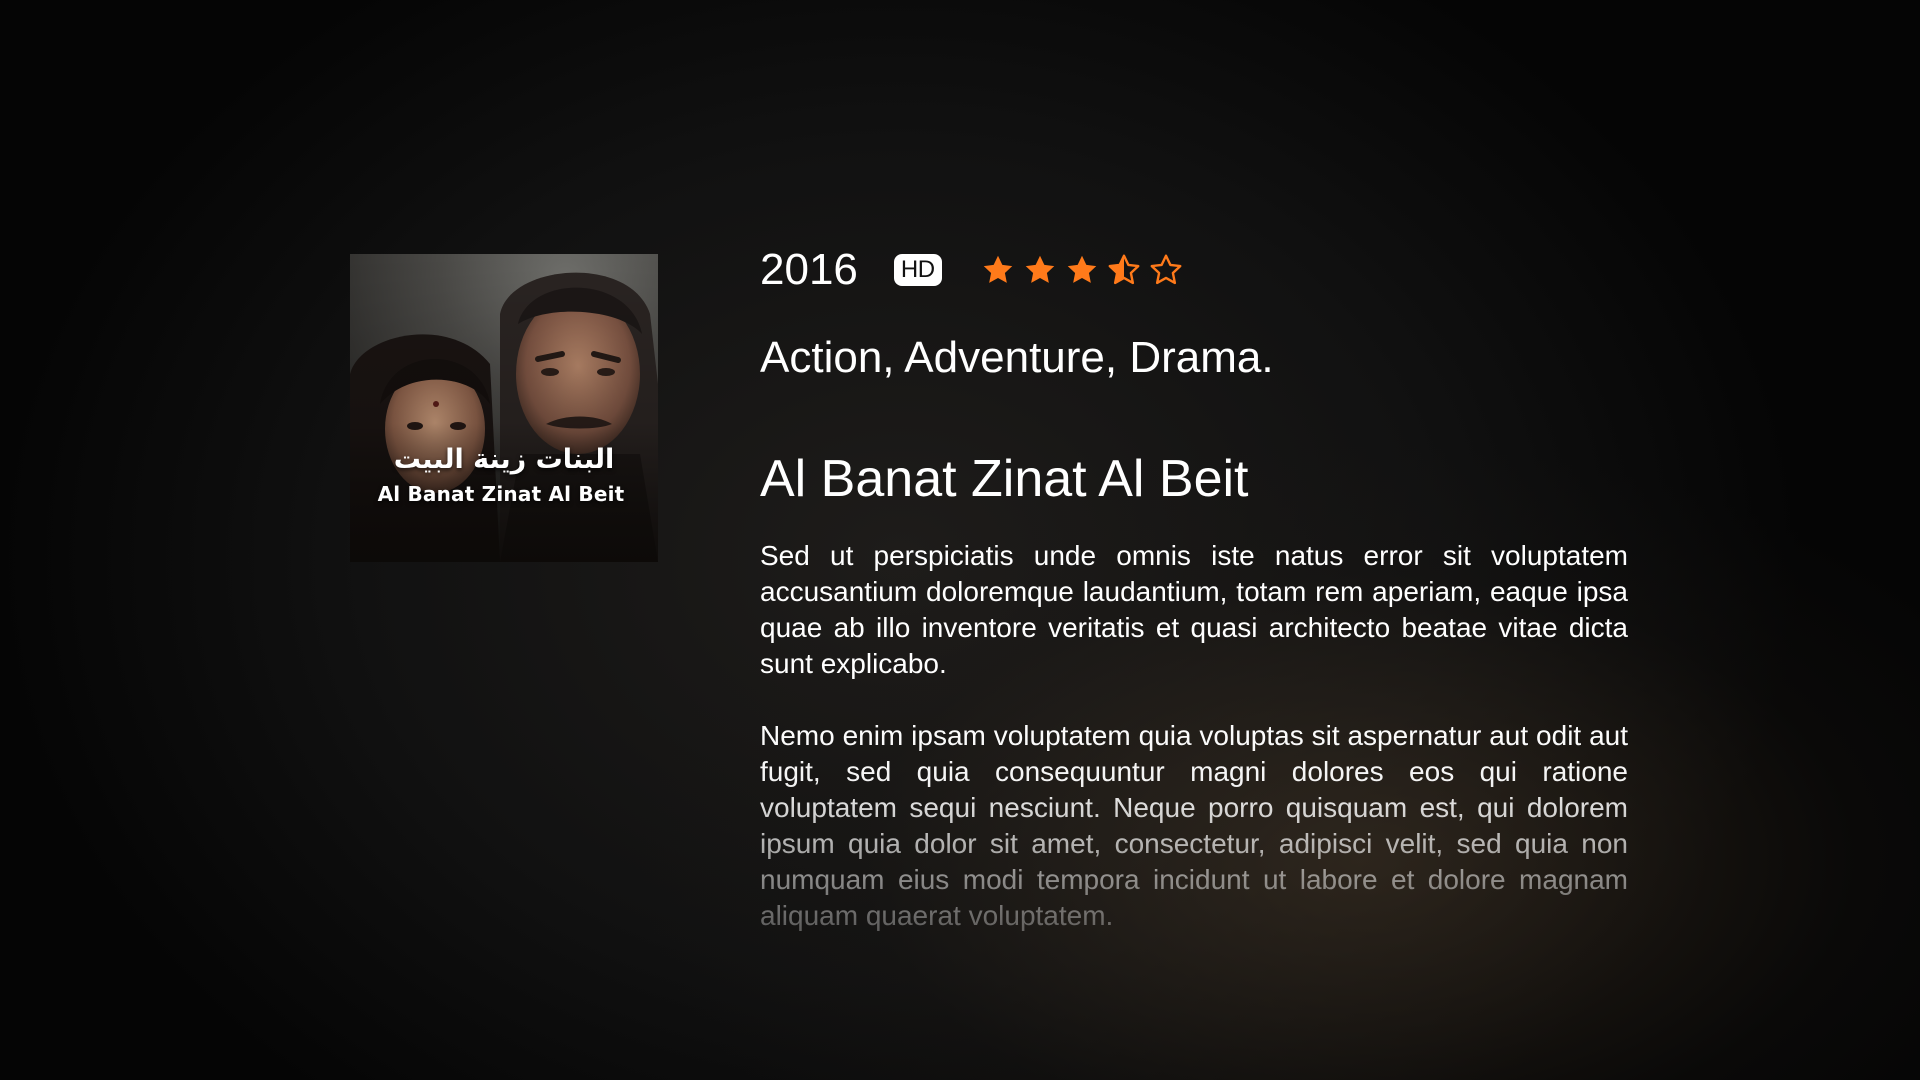  I want to click on hd-badge: HD, so click(917, 270).